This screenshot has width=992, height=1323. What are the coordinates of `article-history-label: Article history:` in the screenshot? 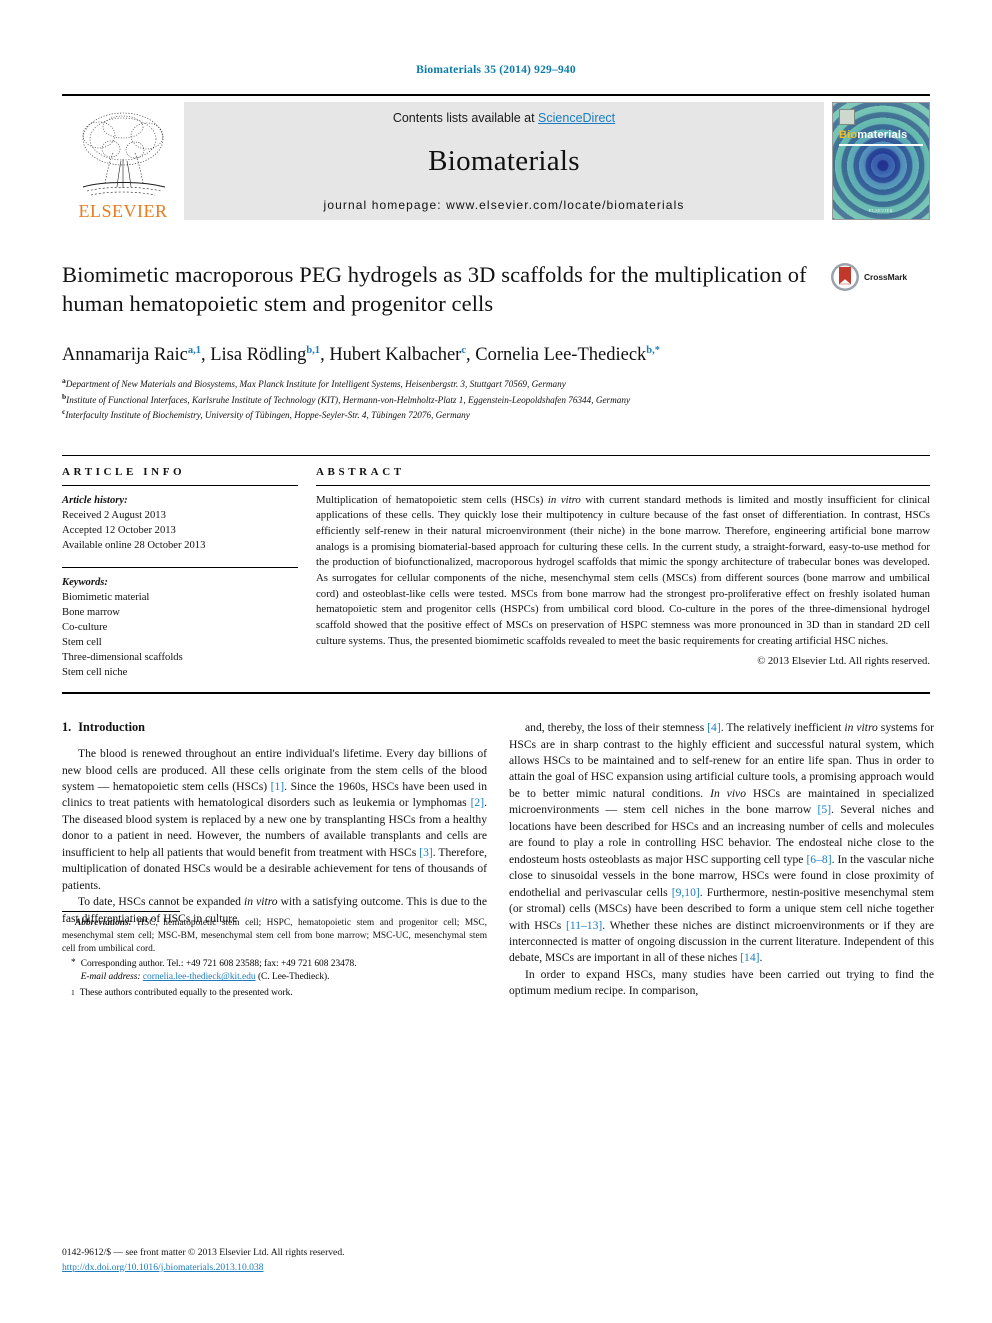 It's located at (95, 500).